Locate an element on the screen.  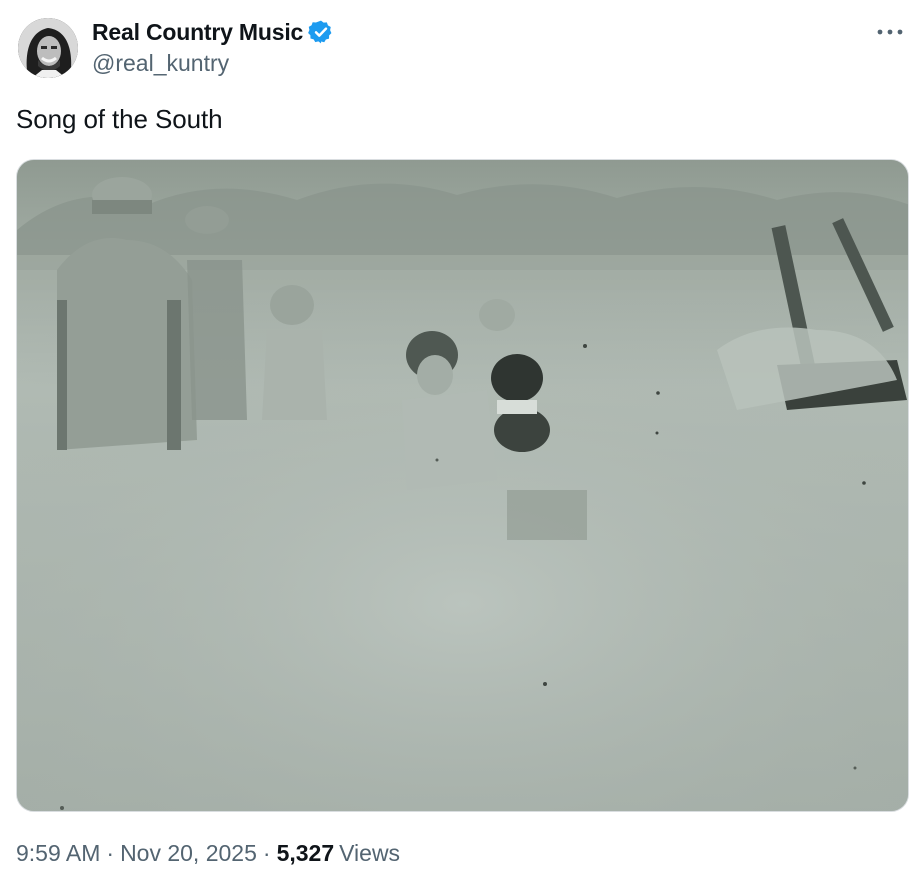
avatar is located at coordinates (48, 48).